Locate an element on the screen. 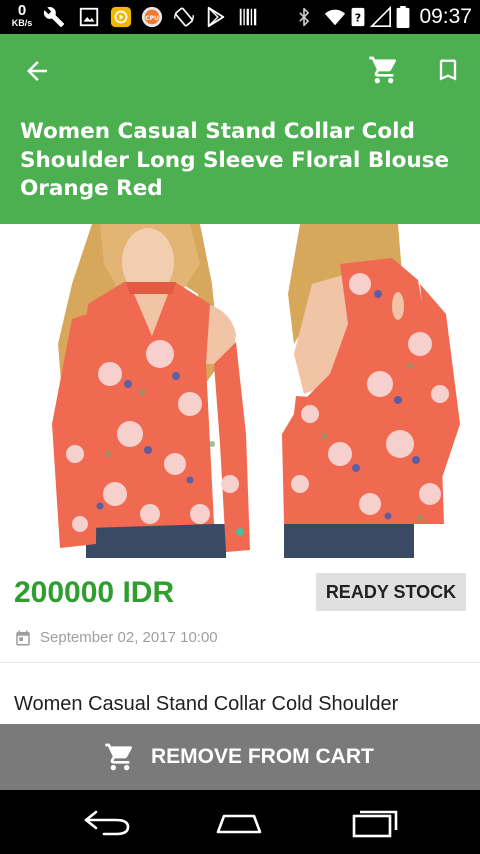  bluetooth-icon is located at coordinates (304, 17).